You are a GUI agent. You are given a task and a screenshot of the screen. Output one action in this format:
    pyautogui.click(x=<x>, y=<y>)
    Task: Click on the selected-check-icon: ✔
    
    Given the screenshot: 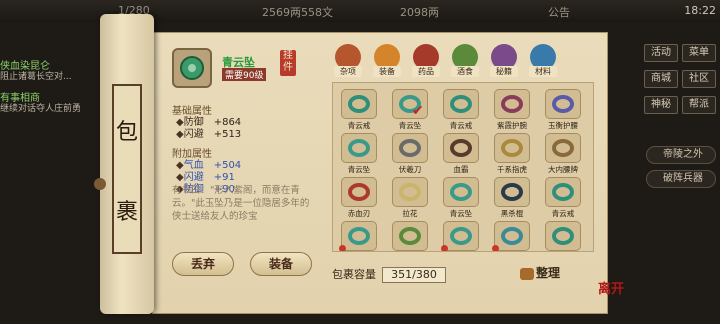 What is the action you would take?
    pyautogui.click(x=418, y=111)
    